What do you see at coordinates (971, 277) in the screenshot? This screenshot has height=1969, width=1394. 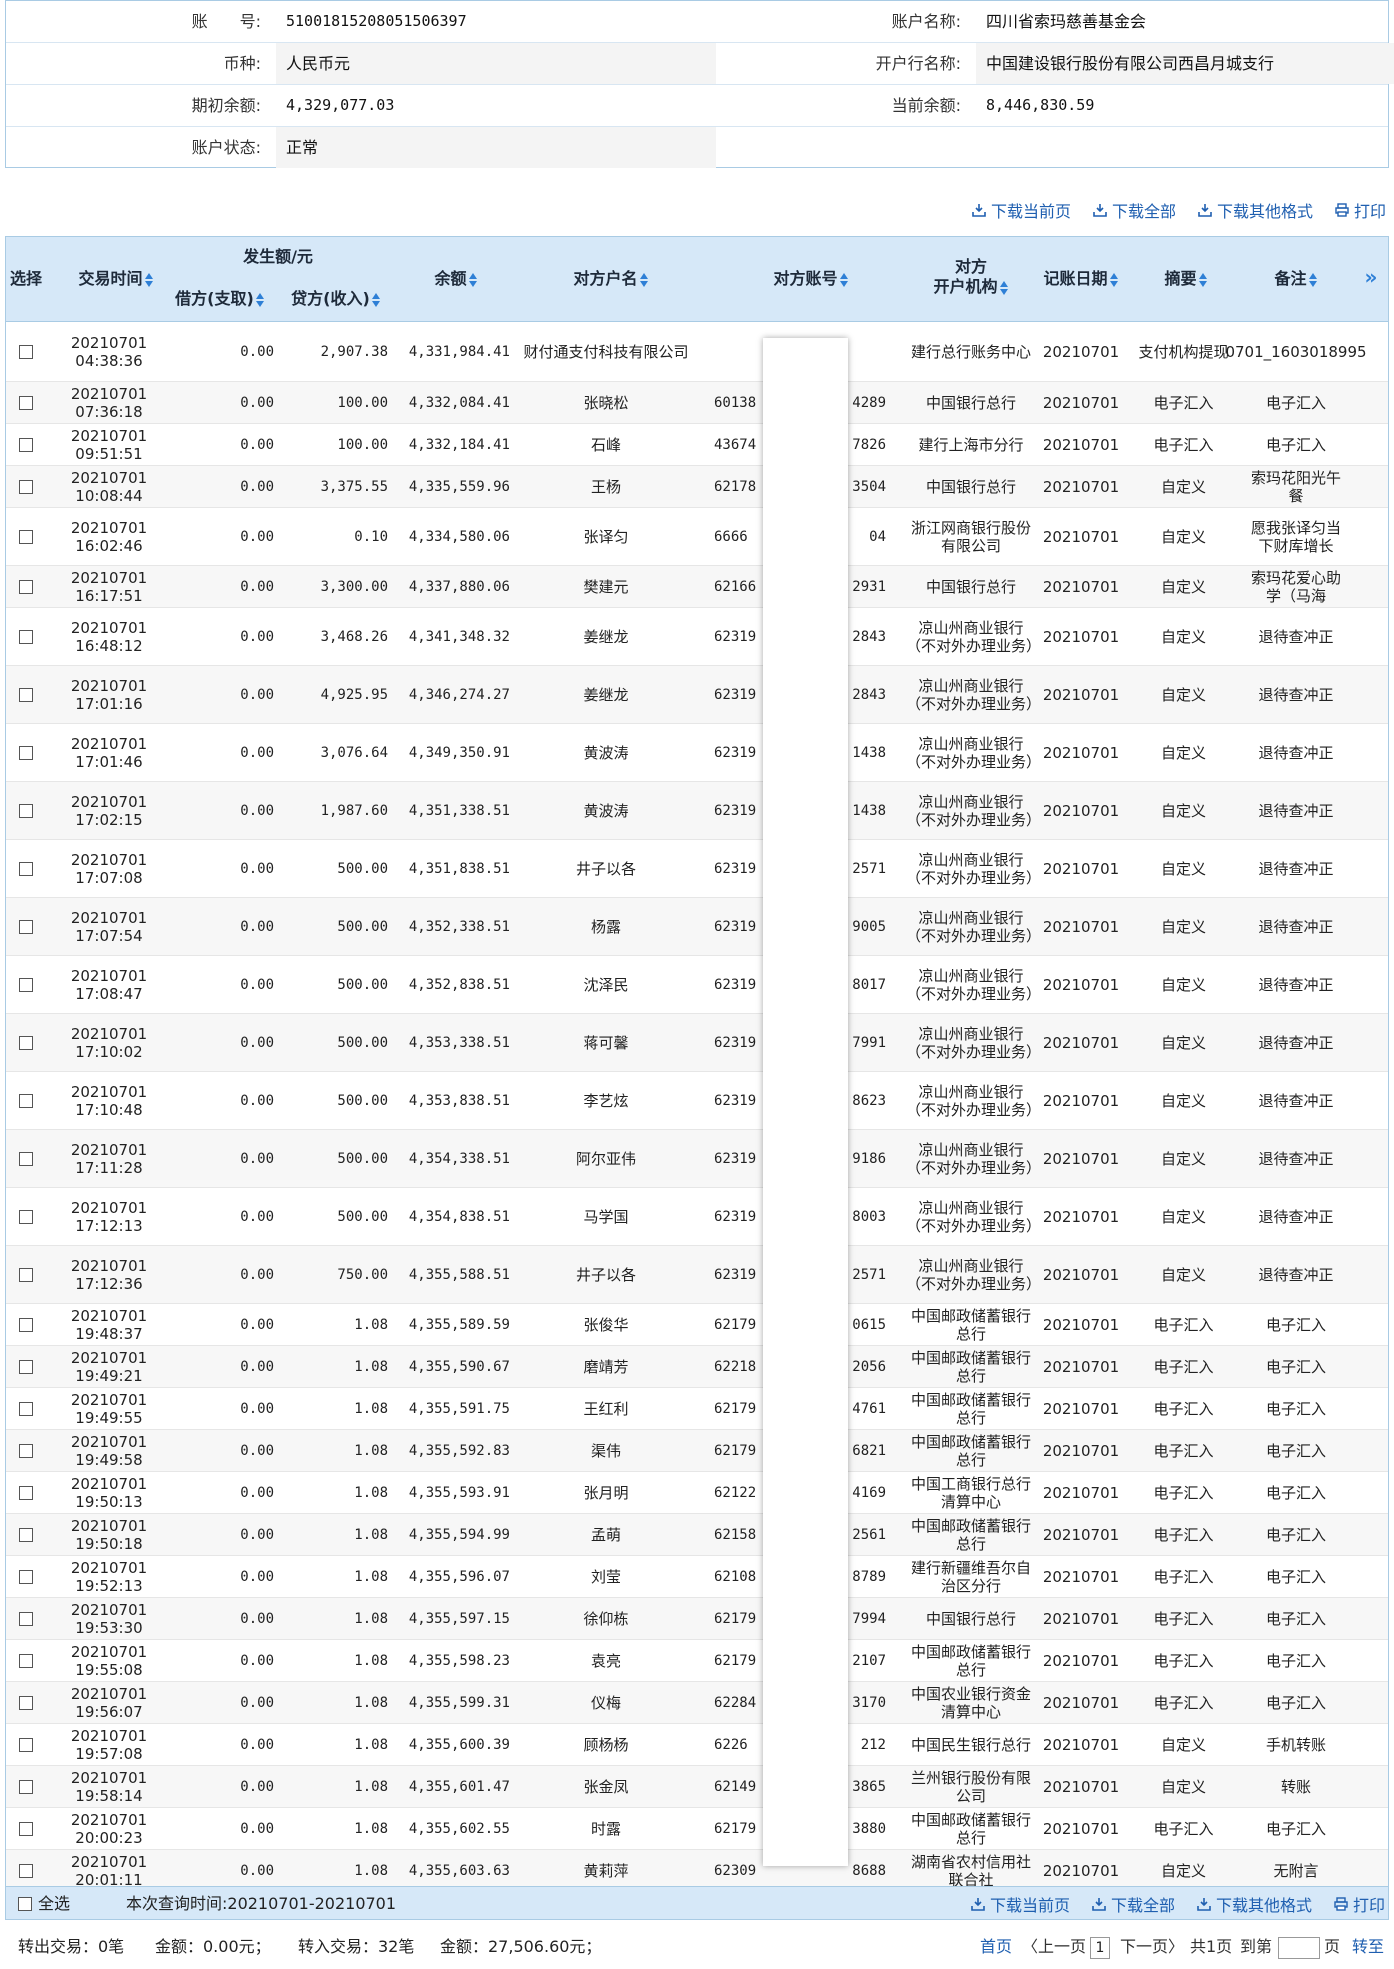 I see `col-bank: 对方 开户机构` at bounding box center [971, 277].